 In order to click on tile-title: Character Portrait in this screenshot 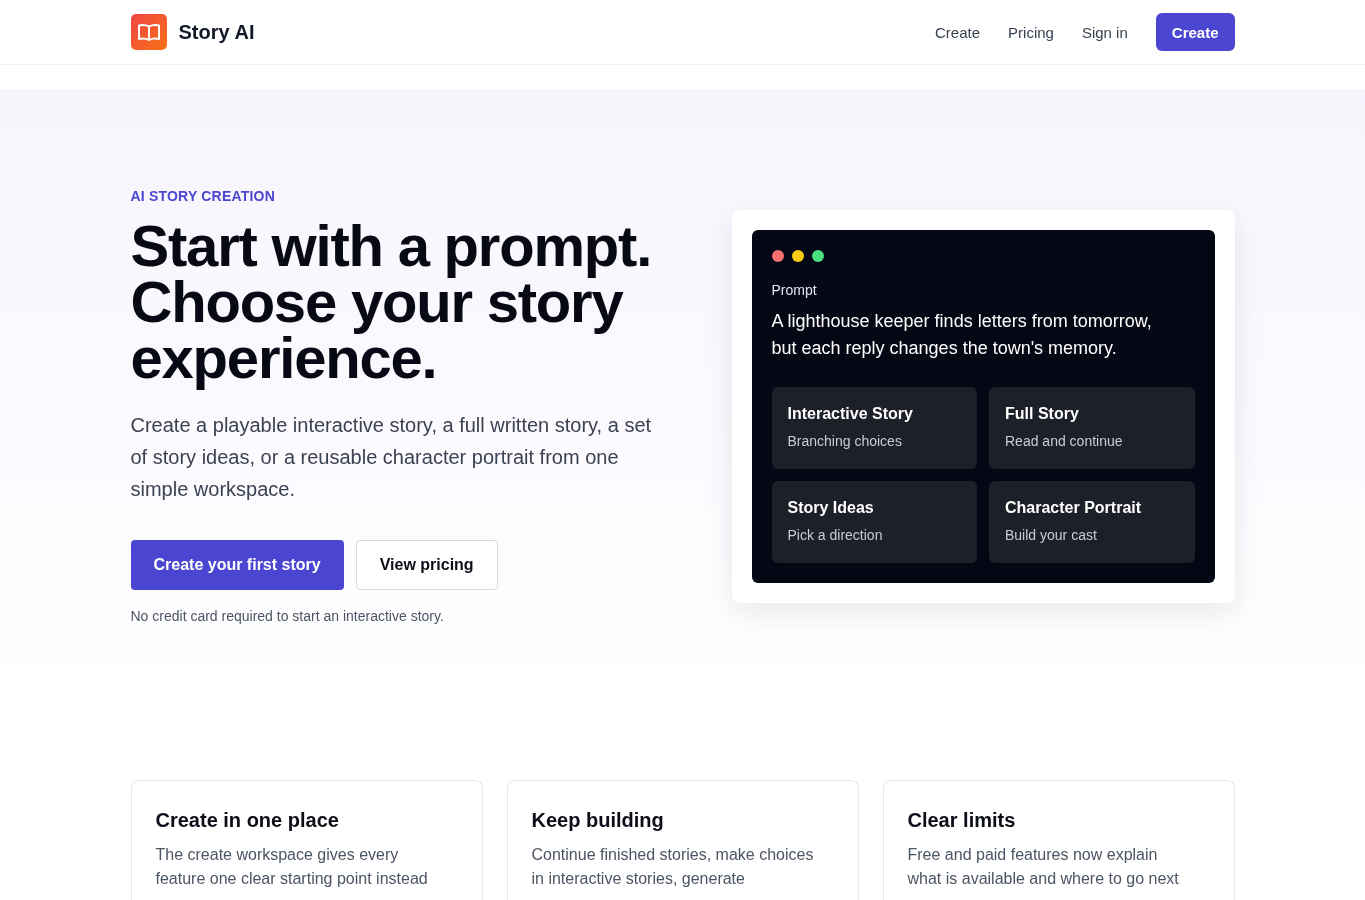, I will do `click(1074, 507)`.